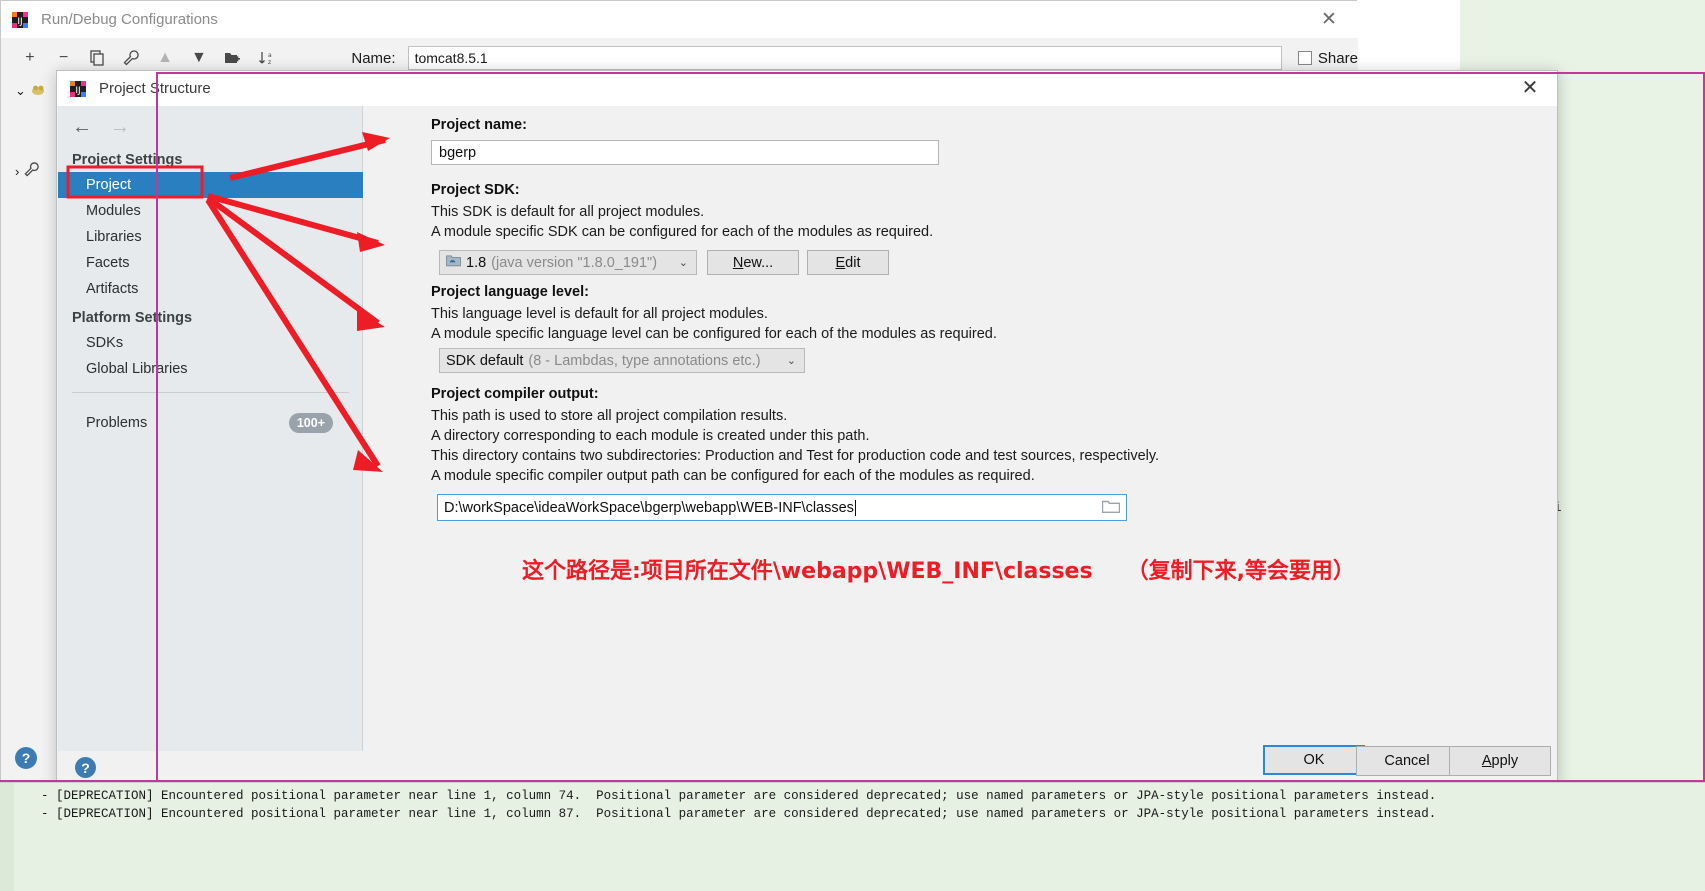 This screenshot has width=1705, height=891. What do you see at coordinates (647, 571) in the screenshot?
I see `annotation-text-part-1: 这个路径是:项目所在文件` at bounding box center [647, 571].